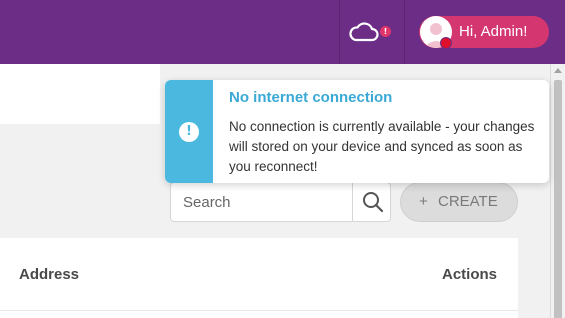 The image size is (565, 318). Describe the element at coordinates (446, 43) in the screenshot. I see `status-dot` at that location.